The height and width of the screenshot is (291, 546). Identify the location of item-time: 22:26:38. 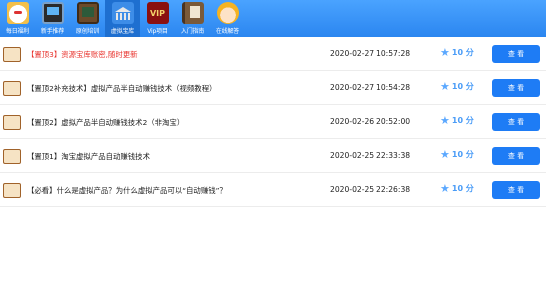
(393, 189).